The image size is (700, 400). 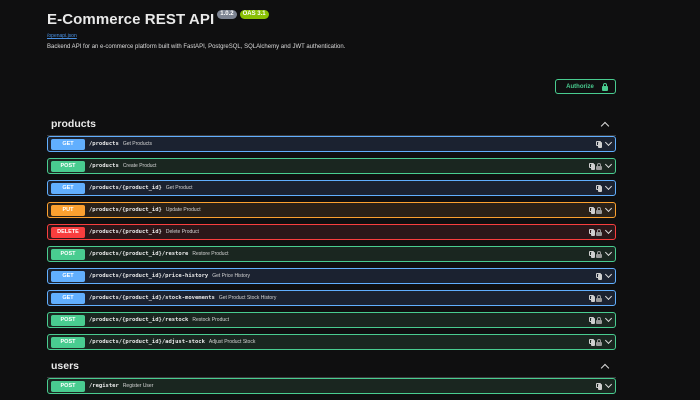 I want to click on operation-path: /products/{product_id}/price-history, so click(x=149, y=276).